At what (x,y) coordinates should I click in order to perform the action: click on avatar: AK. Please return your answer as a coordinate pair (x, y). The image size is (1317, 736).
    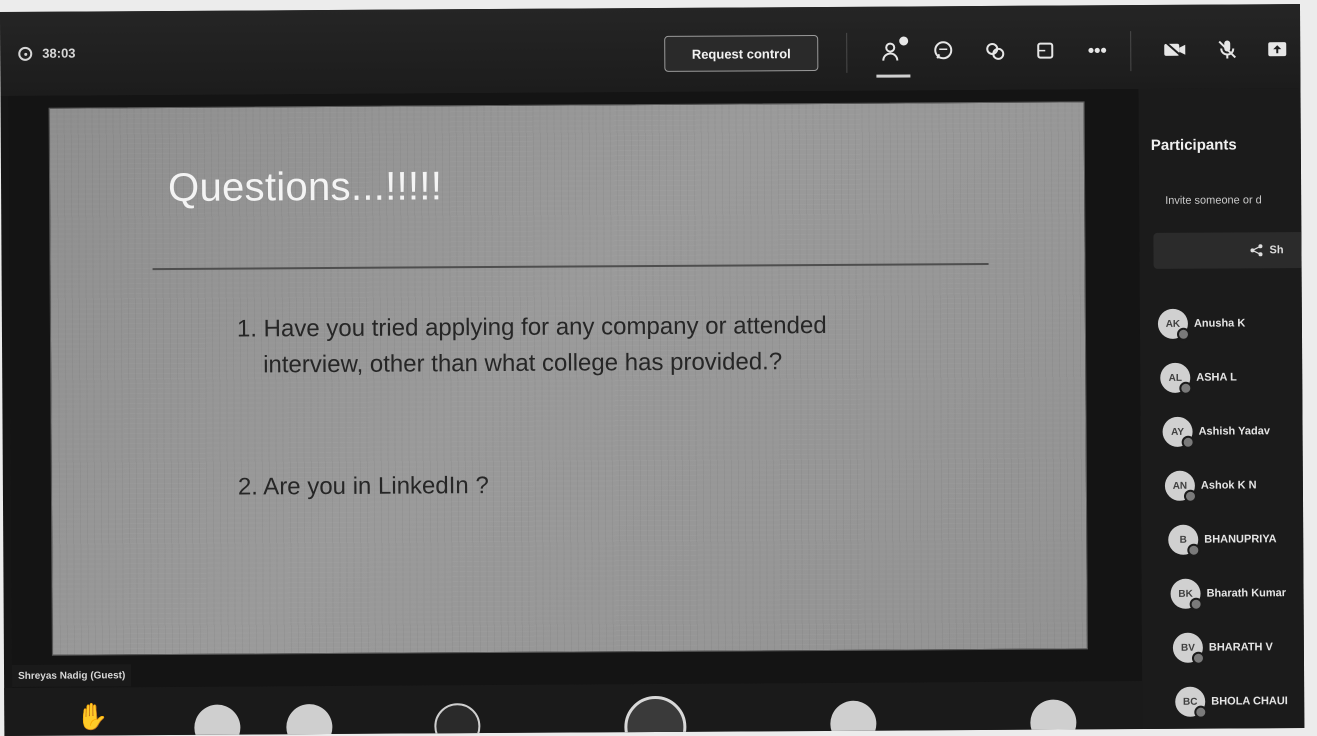
    Looking at the image, I should click on (1173, 323).